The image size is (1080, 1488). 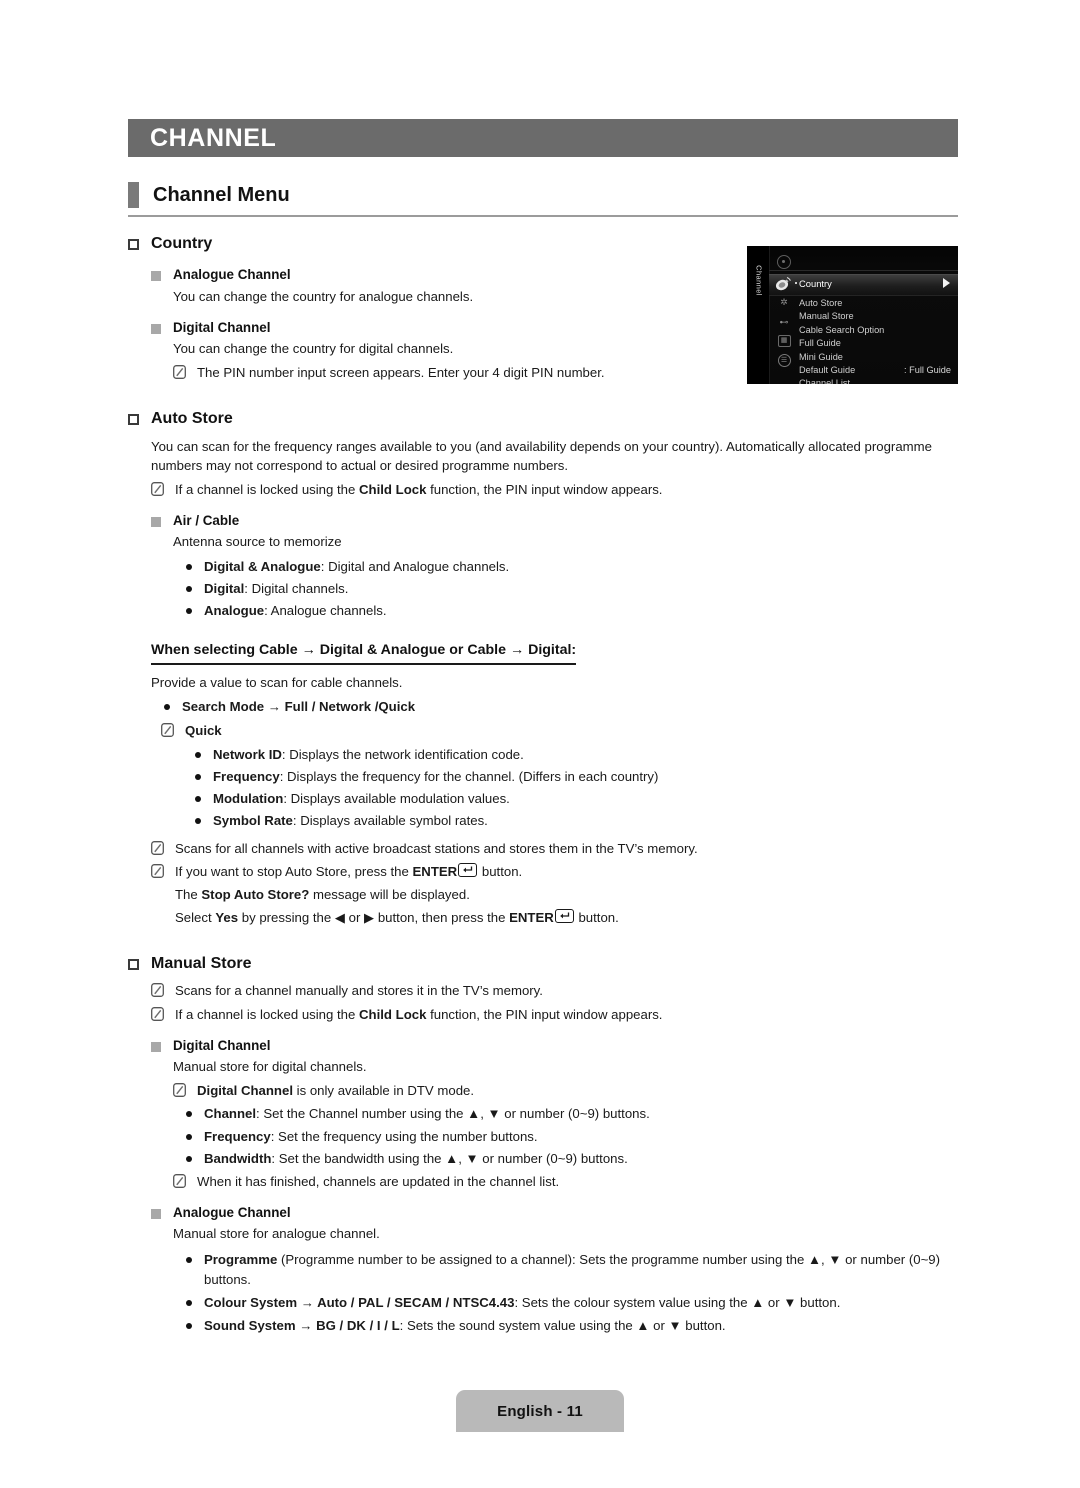 What do you see at coordinates (500, 871) in the screenshot?
I see `note-post: button.` at bounding box center [500, 871].